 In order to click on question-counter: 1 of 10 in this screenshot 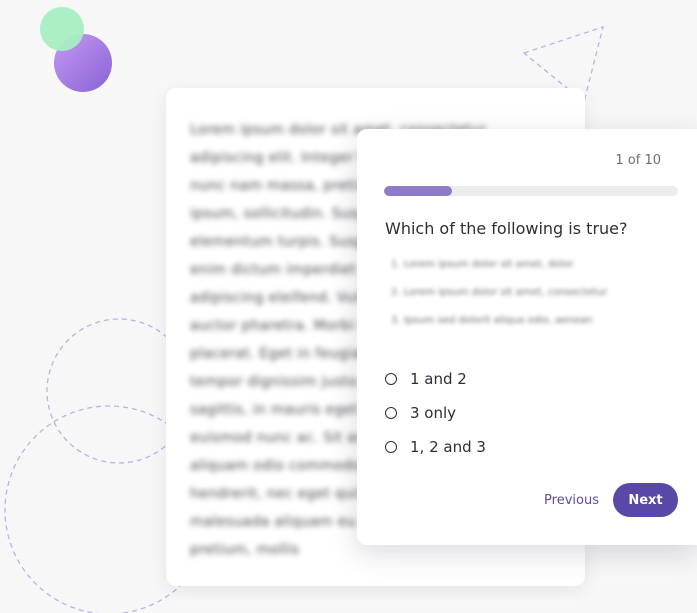, I will do `click(638, 160)`.